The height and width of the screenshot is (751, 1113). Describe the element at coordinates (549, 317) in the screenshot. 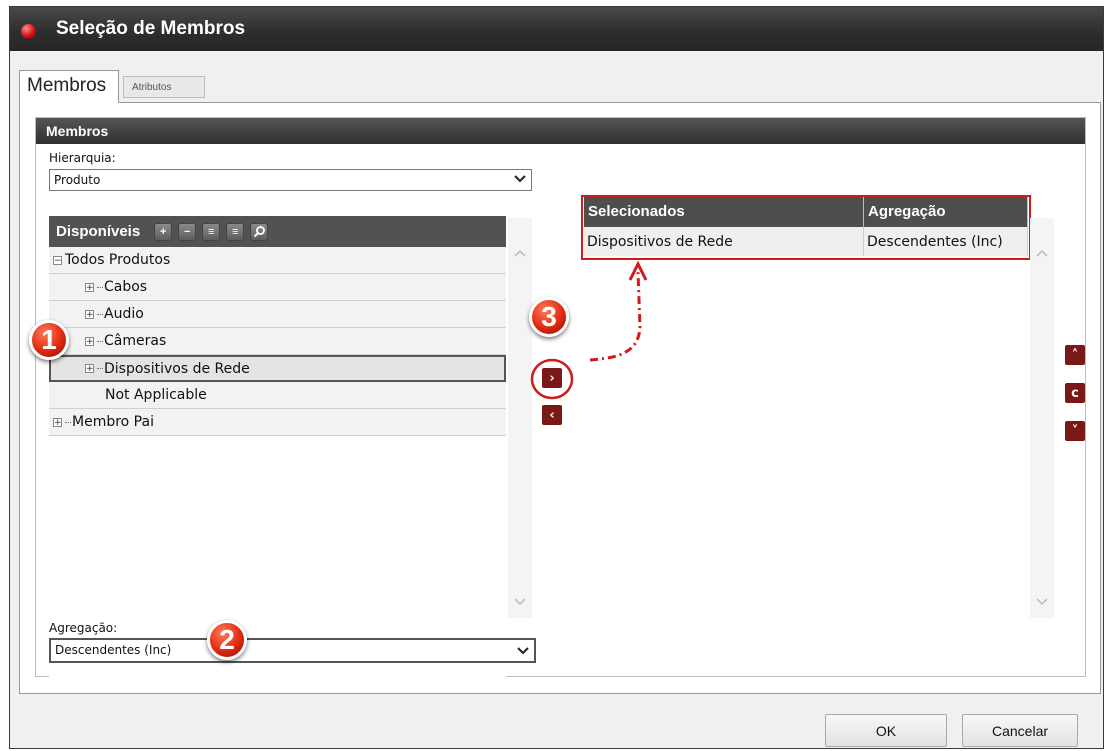

I see `annotation-badge-3: 3` at that location.